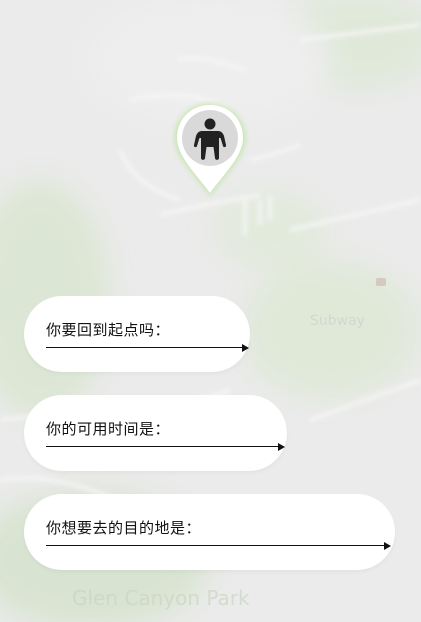  I want to click on map-pin-icon, so click(210, 150).